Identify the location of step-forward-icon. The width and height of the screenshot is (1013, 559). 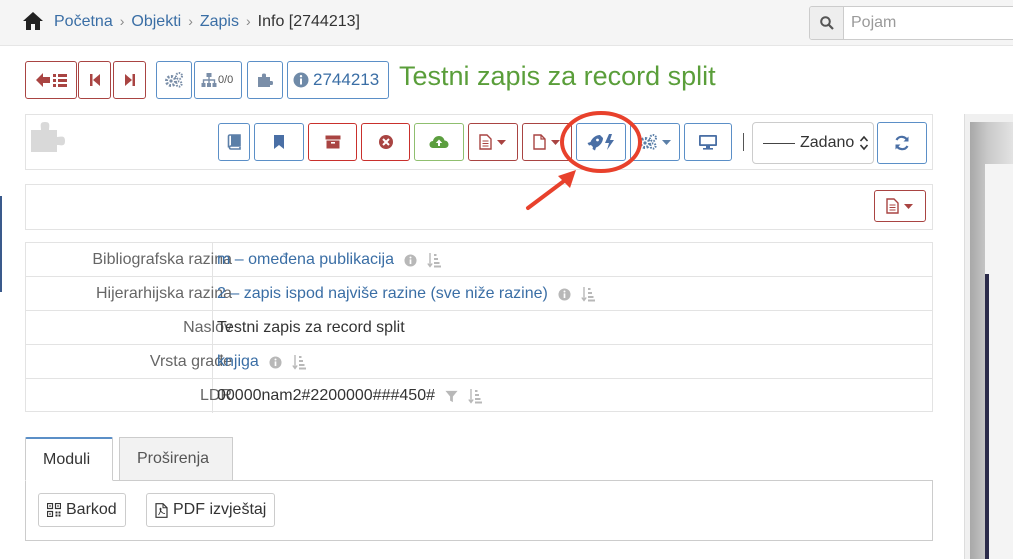
(129, 80).